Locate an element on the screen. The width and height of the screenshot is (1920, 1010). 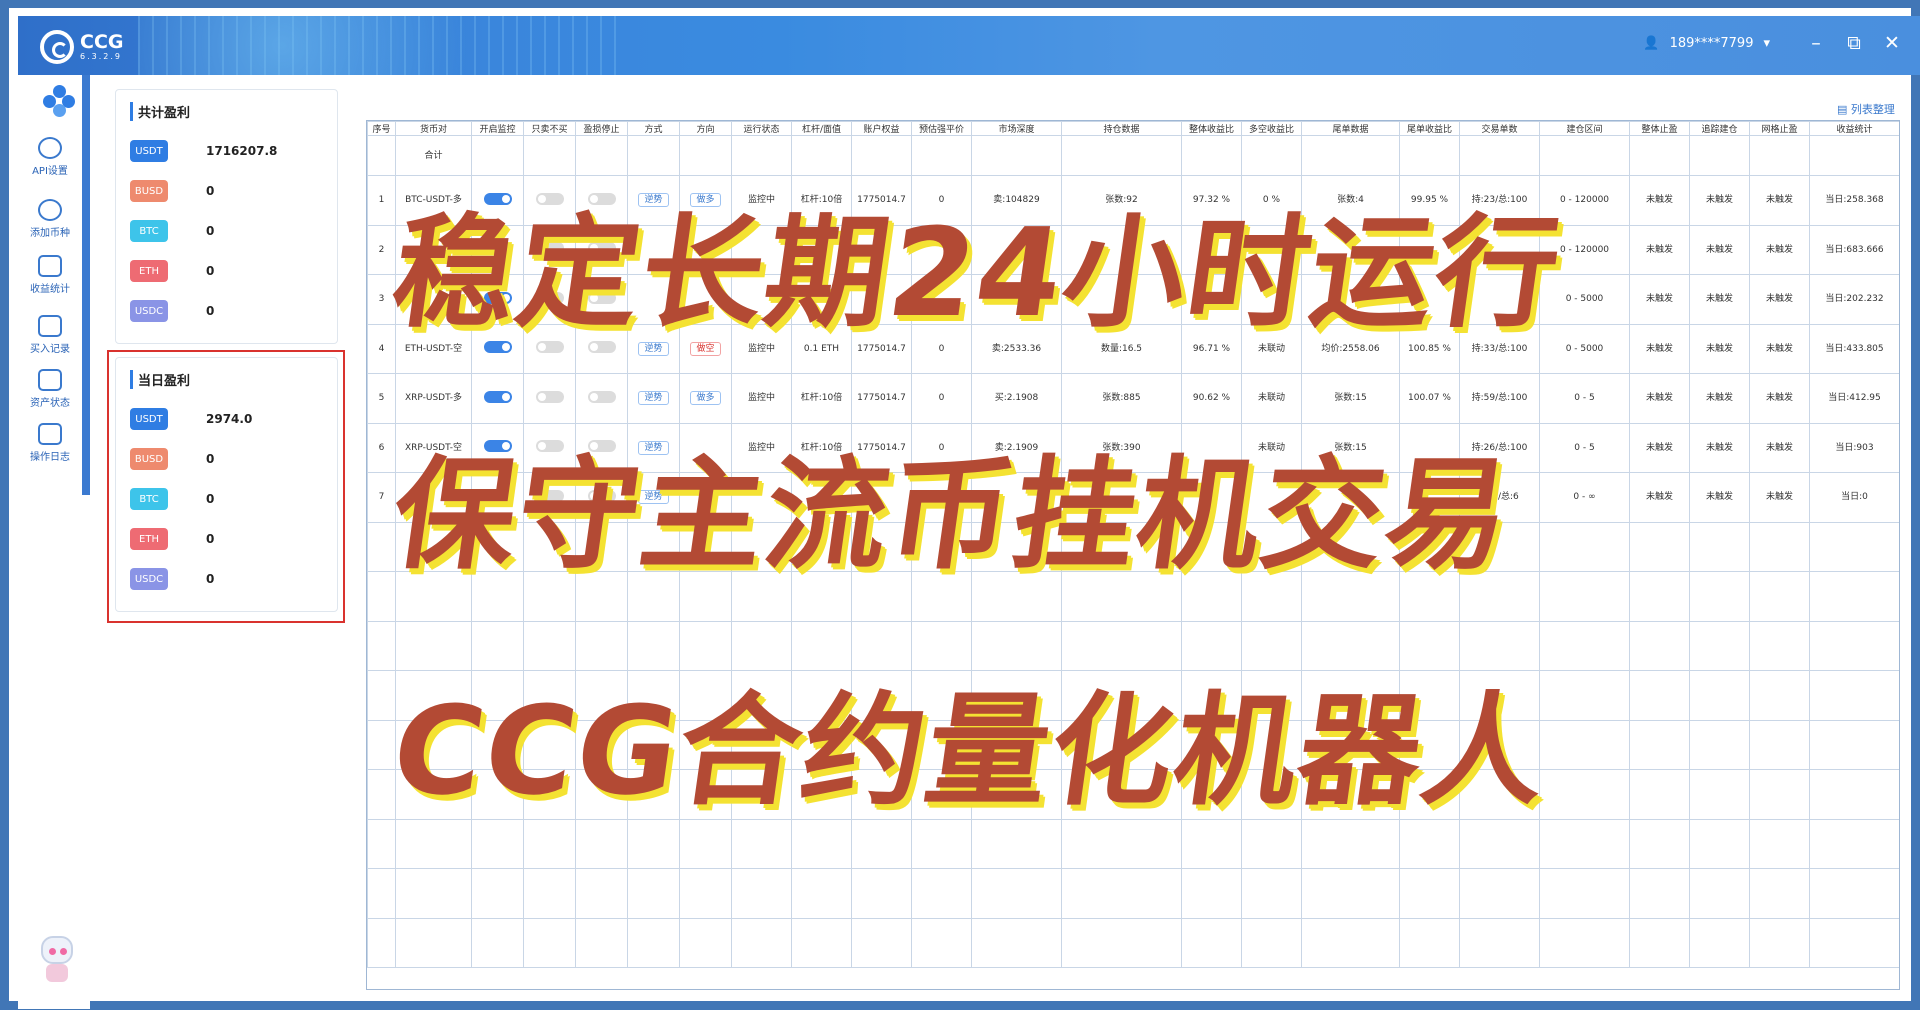
minimize-icon: – is located at coordinates (1816, 43).